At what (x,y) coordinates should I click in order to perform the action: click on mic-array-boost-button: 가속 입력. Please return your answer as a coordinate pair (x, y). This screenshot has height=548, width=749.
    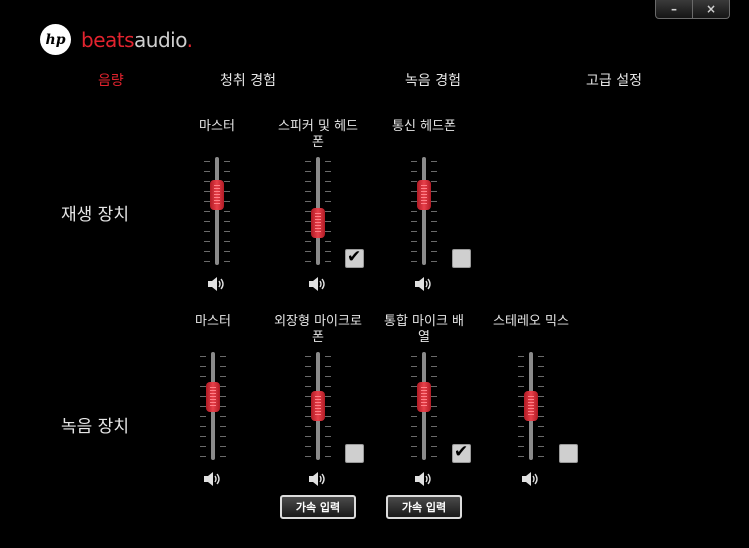
    Looking at the image, I should click on (424, 507).